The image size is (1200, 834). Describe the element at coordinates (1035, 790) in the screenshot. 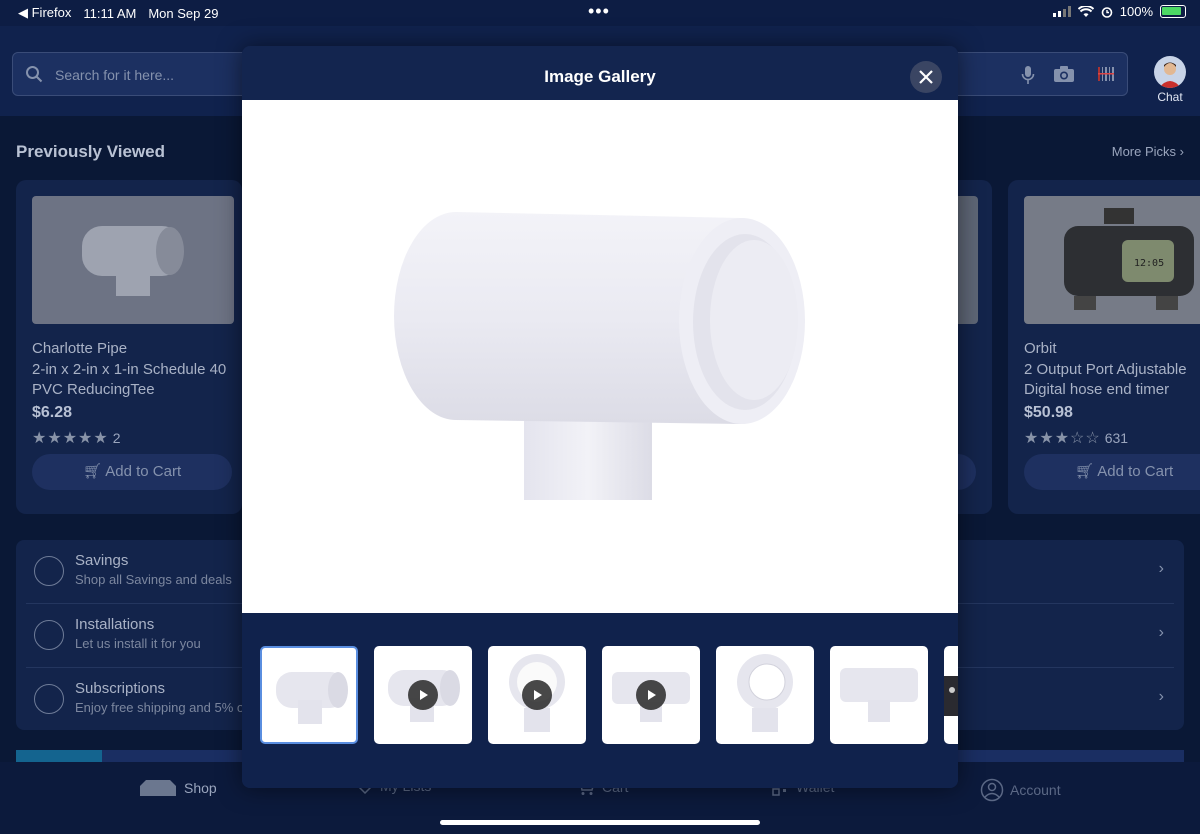

I see `tab-label: Account` at that location.